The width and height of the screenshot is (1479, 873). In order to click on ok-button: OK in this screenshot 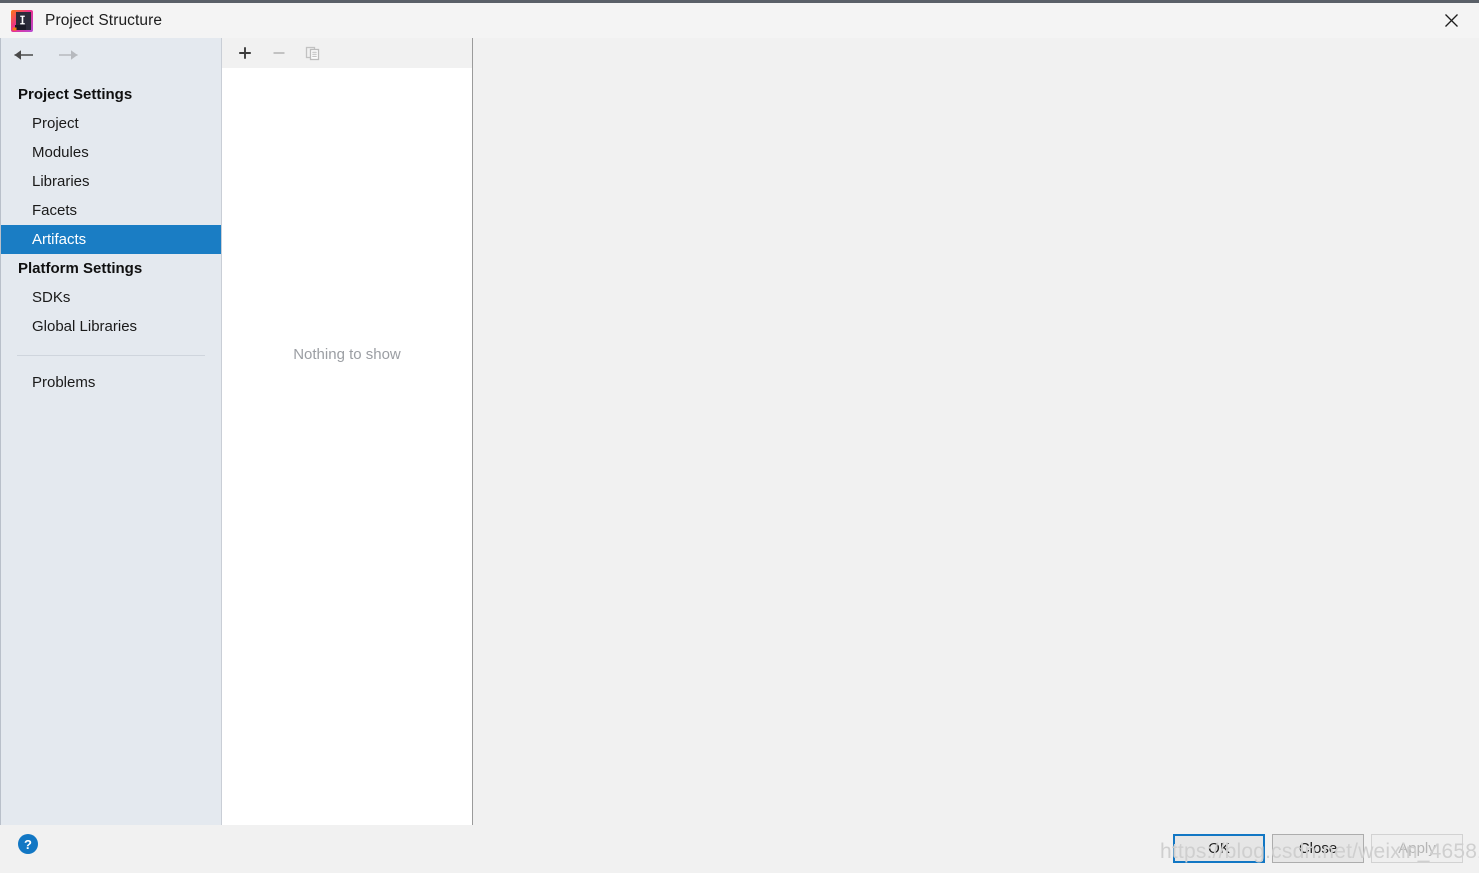, I will do `click(1219, 848)`.